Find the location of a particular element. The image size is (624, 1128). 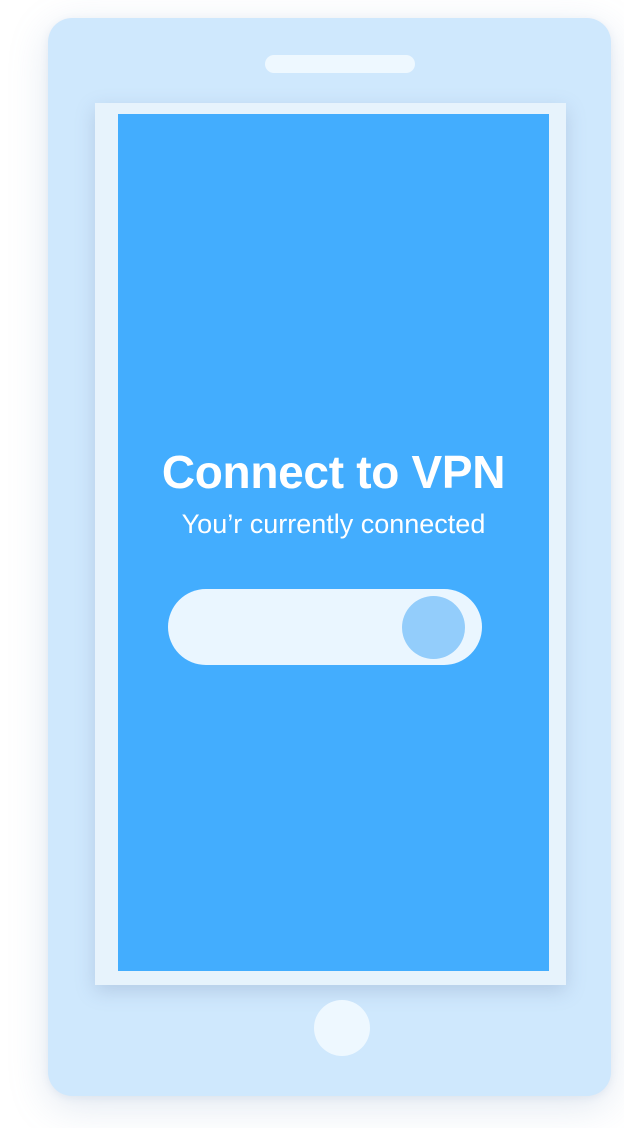

vpn-toggle-knob is located at coordinates (433, 627).